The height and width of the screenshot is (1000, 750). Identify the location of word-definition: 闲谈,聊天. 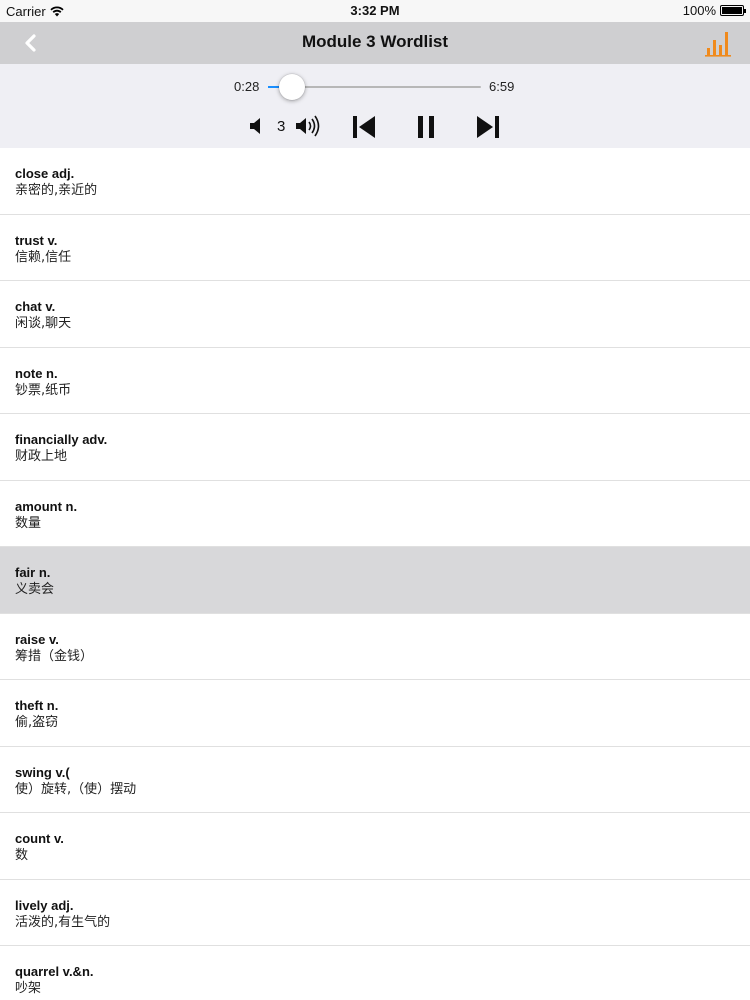
(43, 323).